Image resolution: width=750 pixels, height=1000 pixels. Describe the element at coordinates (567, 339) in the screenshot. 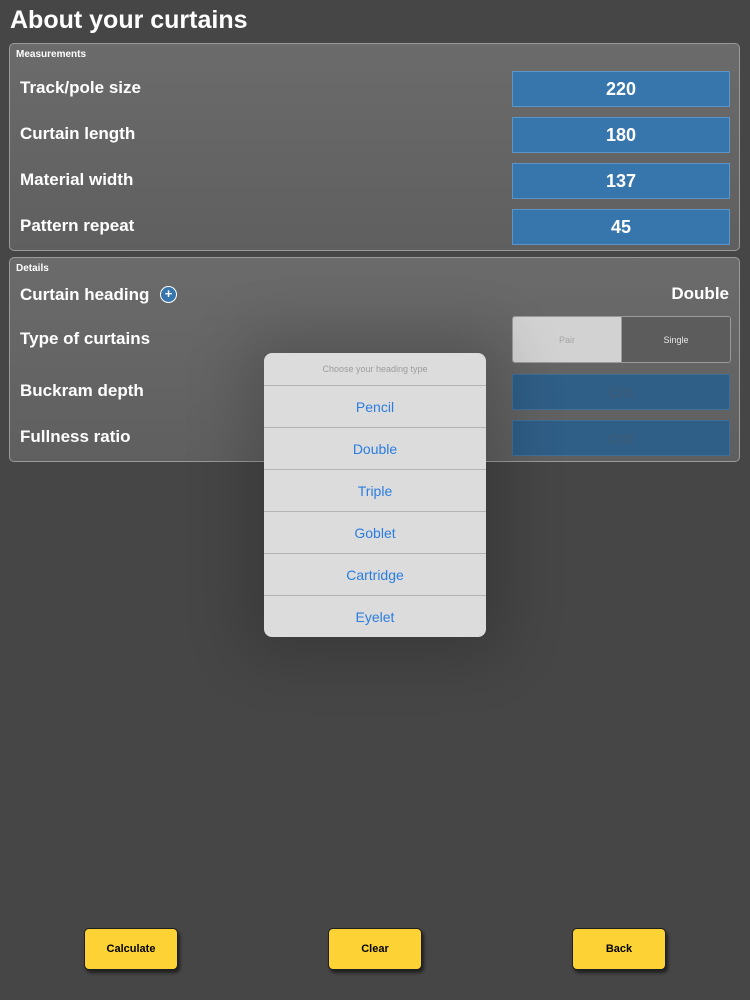

I see `segment-pair: Pair` at that location.